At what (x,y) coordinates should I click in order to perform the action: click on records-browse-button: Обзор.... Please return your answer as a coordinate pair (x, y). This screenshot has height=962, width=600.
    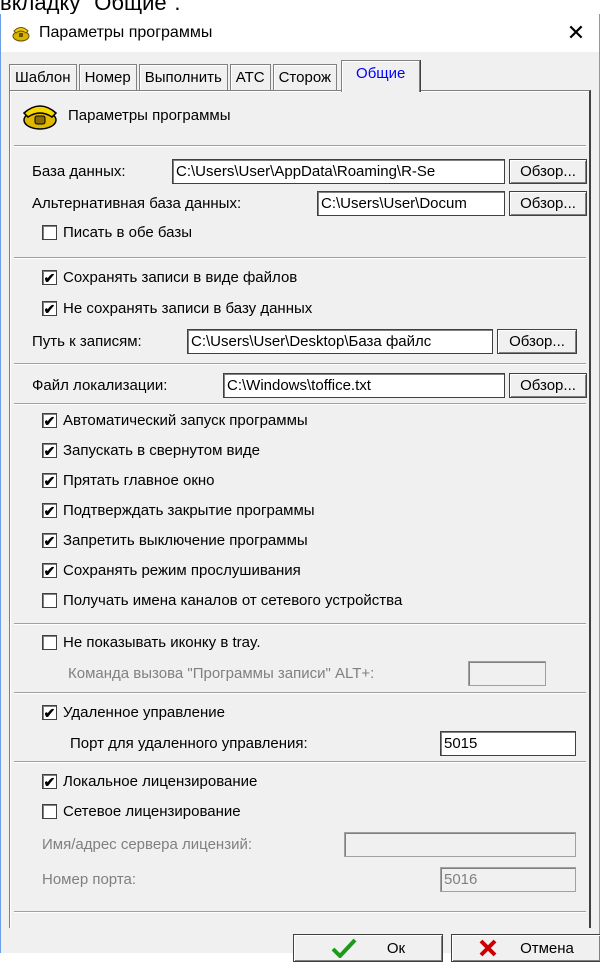
    Looking at the image, I should click on (537, 341).